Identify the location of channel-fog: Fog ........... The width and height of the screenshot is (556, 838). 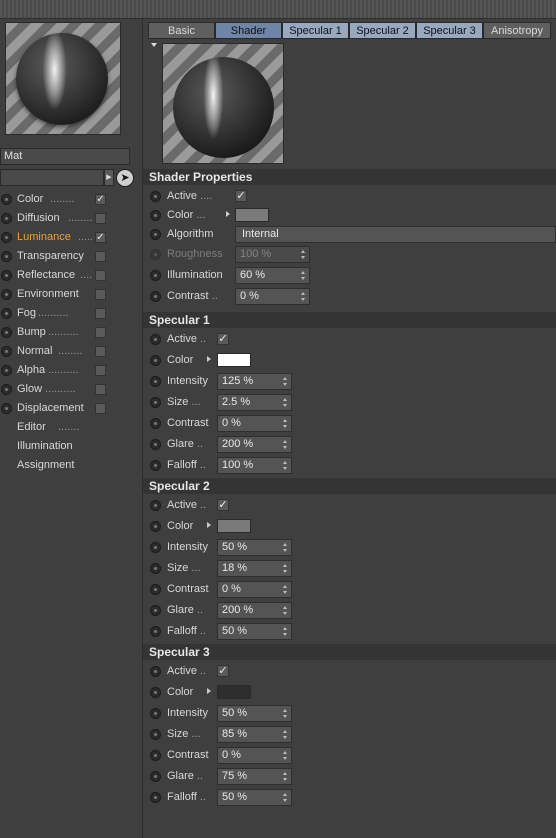
(70, 313).